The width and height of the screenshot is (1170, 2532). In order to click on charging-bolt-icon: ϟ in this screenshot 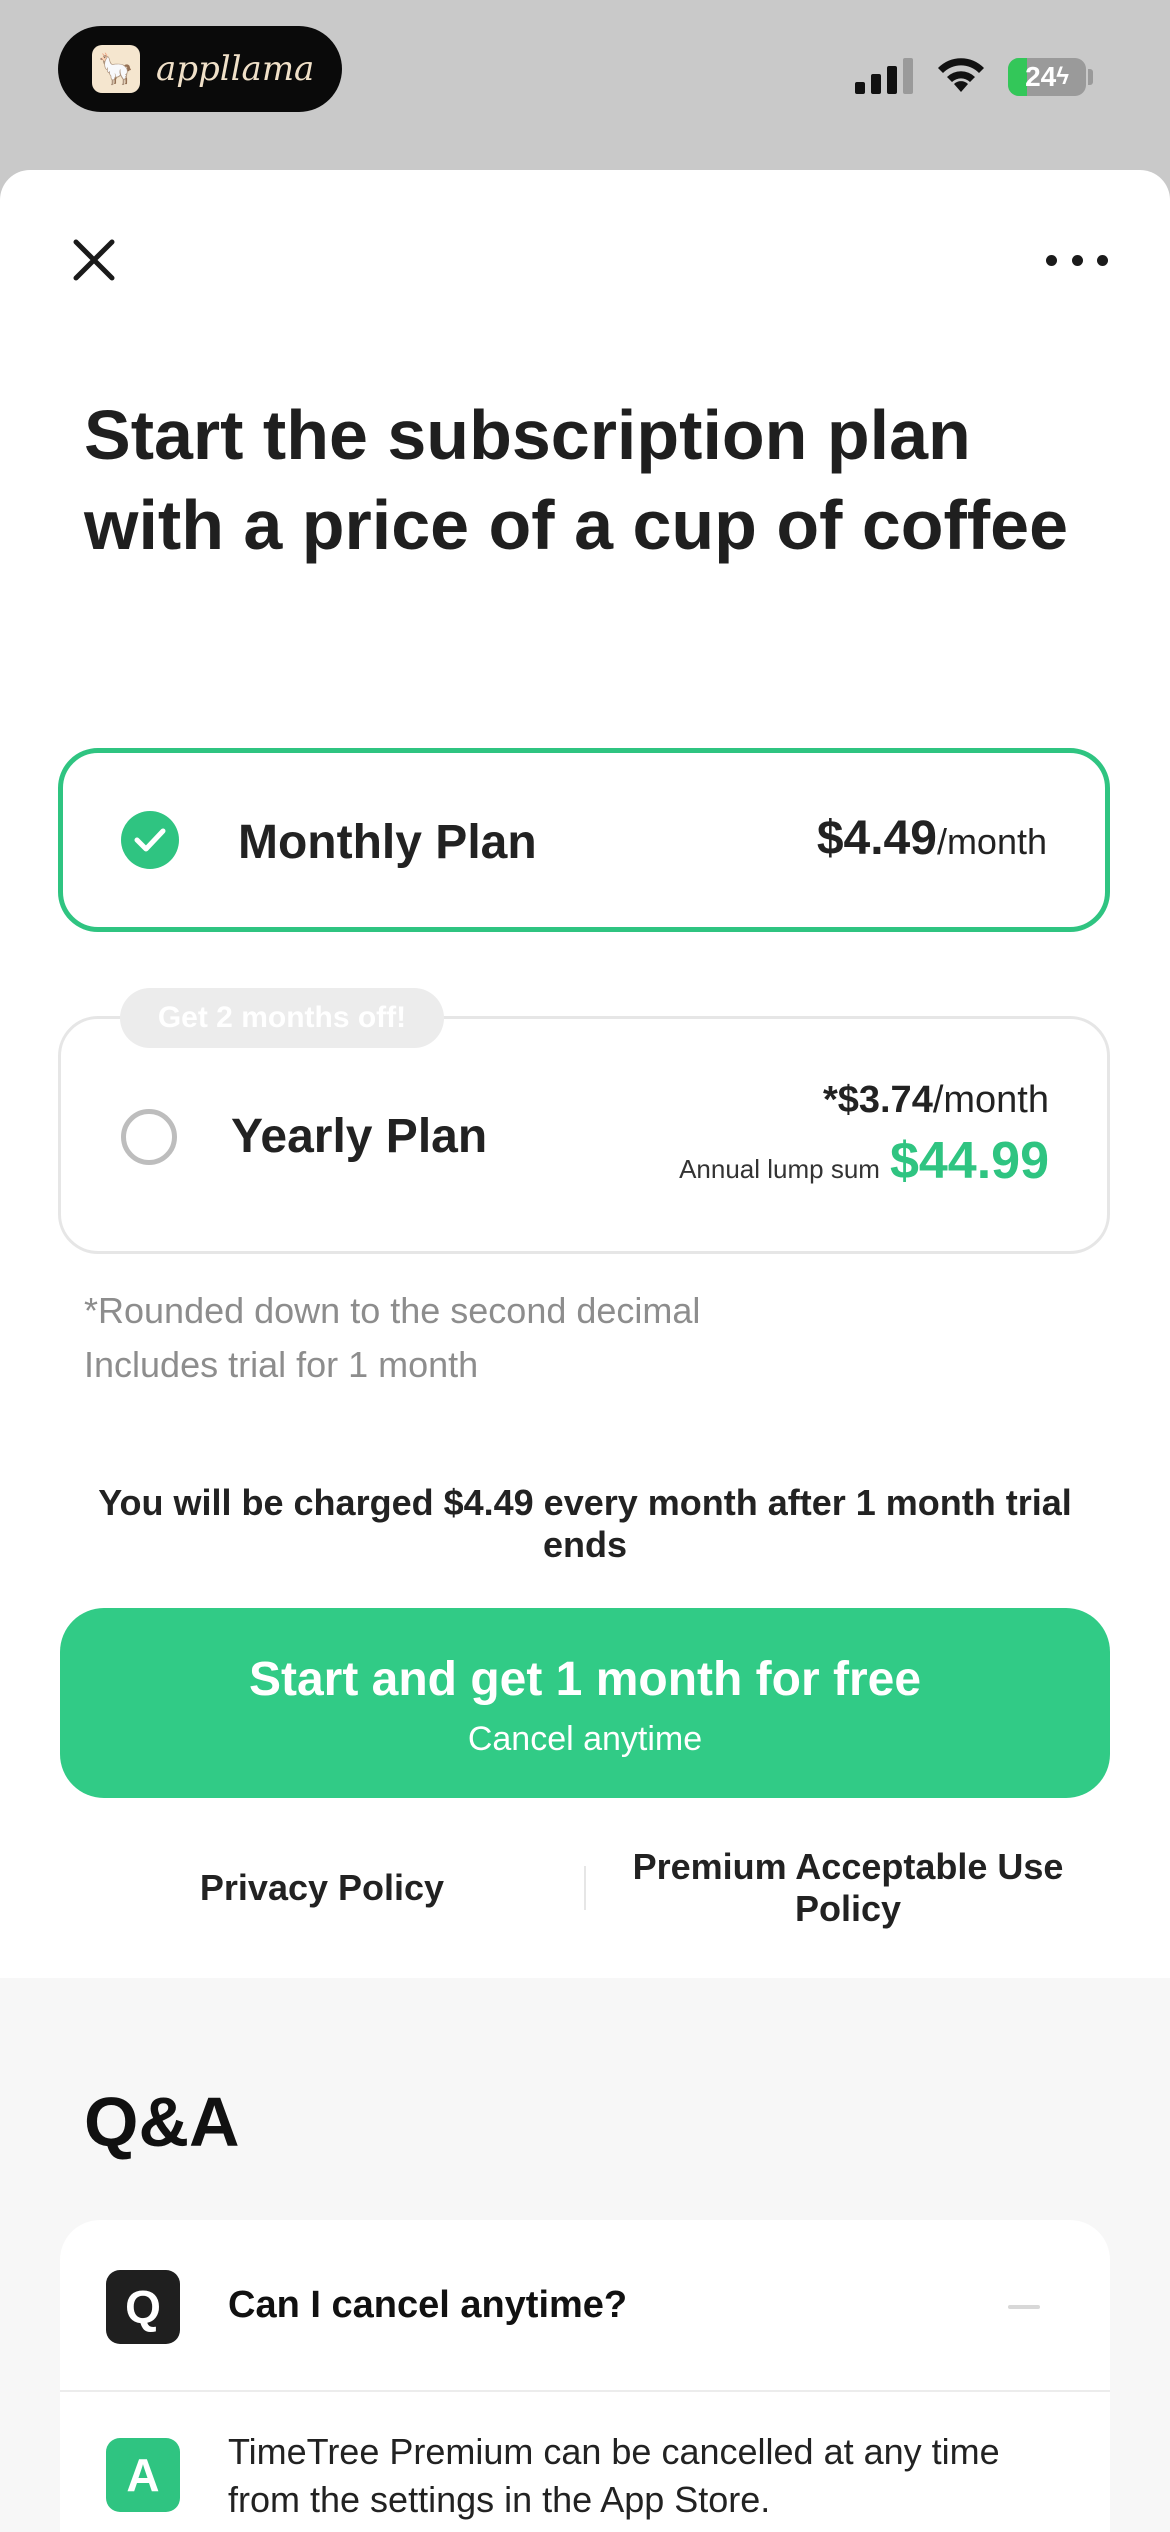, I will do `click(1062, 76)`.